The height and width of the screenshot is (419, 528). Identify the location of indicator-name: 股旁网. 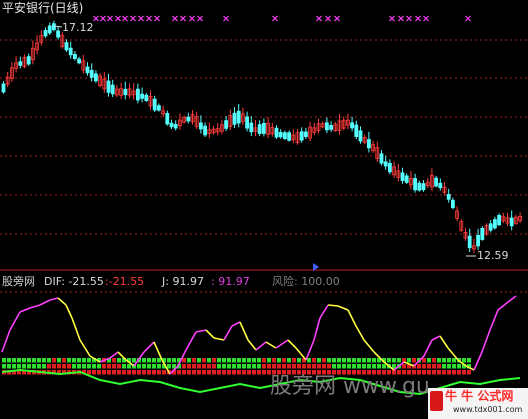
(18, 281).